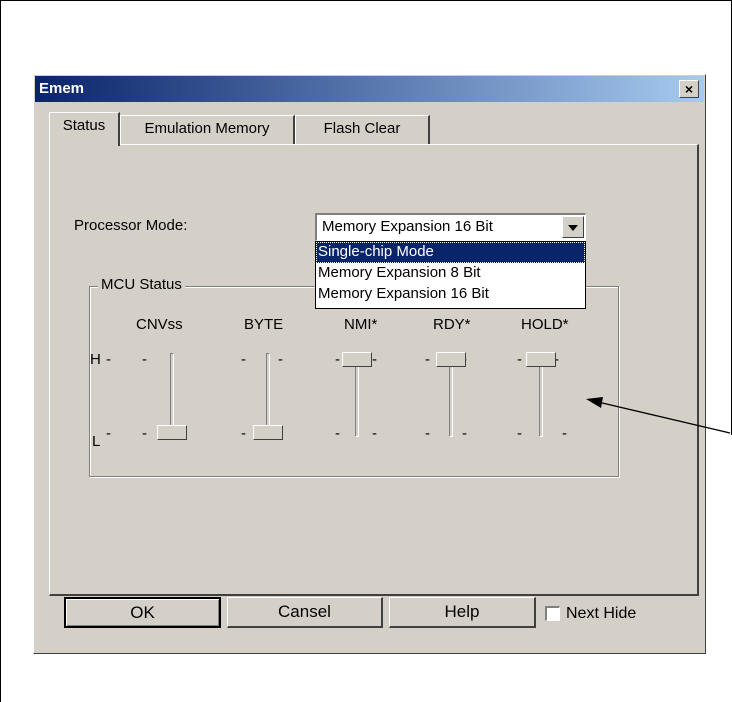  Describe the element at coordinates (601, 613) in the screenshot. I see `next-hide-label: Next Hide` at that location.